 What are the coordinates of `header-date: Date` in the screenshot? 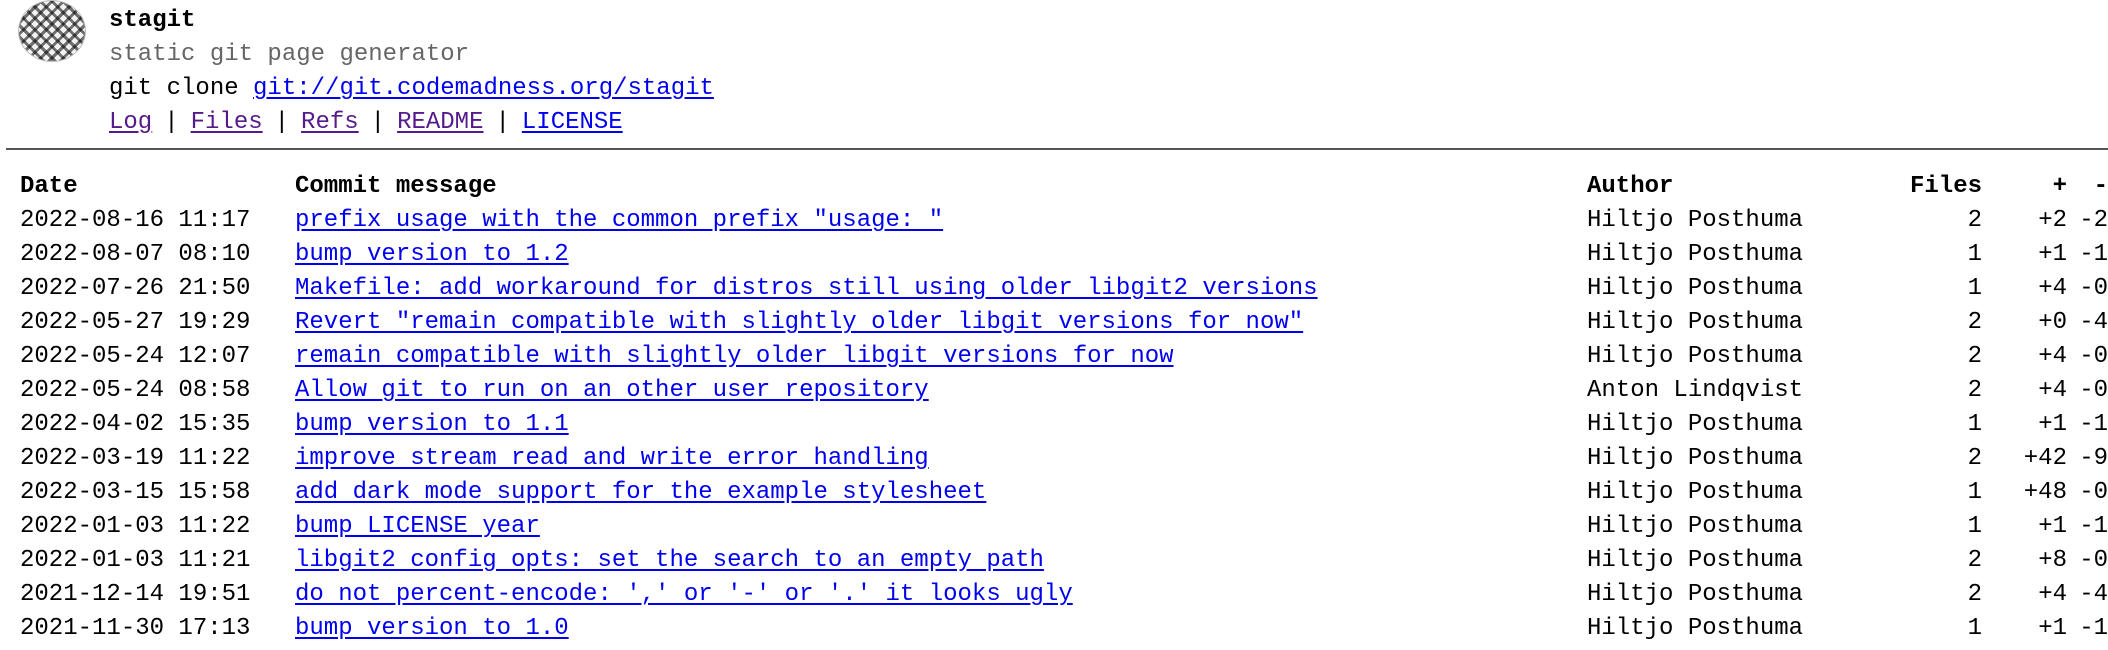 It's located at (49, 186).